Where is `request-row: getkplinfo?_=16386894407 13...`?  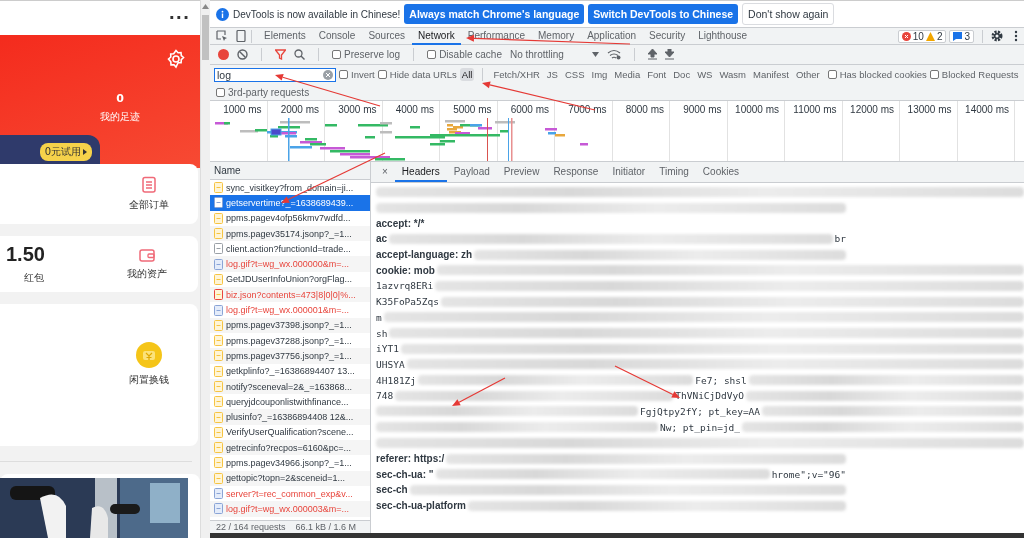
request-row: getkplinfo?_=16386894407 13... is located at coordinates (290, 371).